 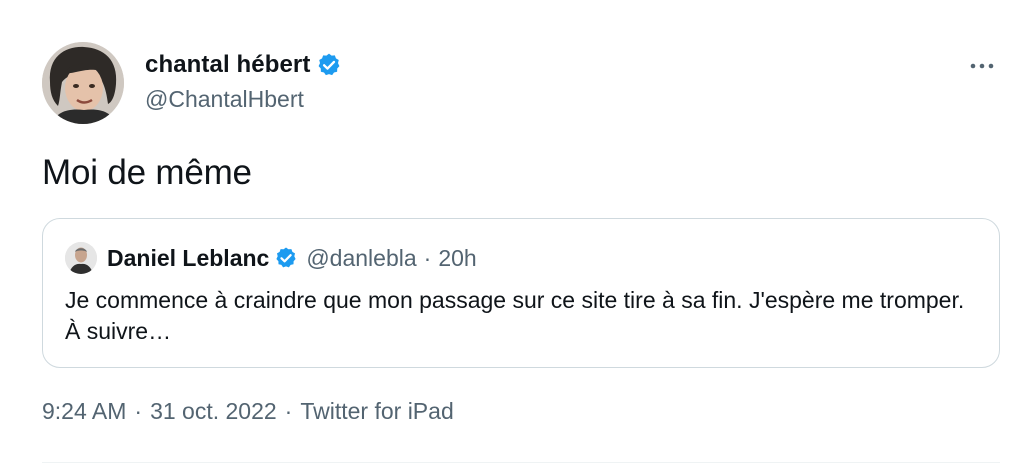 What do you see at coordinates (286, 258) in the screenshot?
I see `quoted-verified-badge-icon` at bounding box center [286, 258].